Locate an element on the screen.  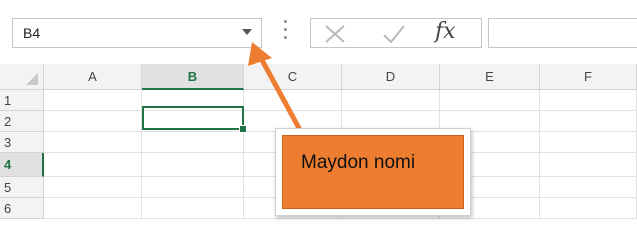
active-cell-b4 is located at coordinates (193, 118).